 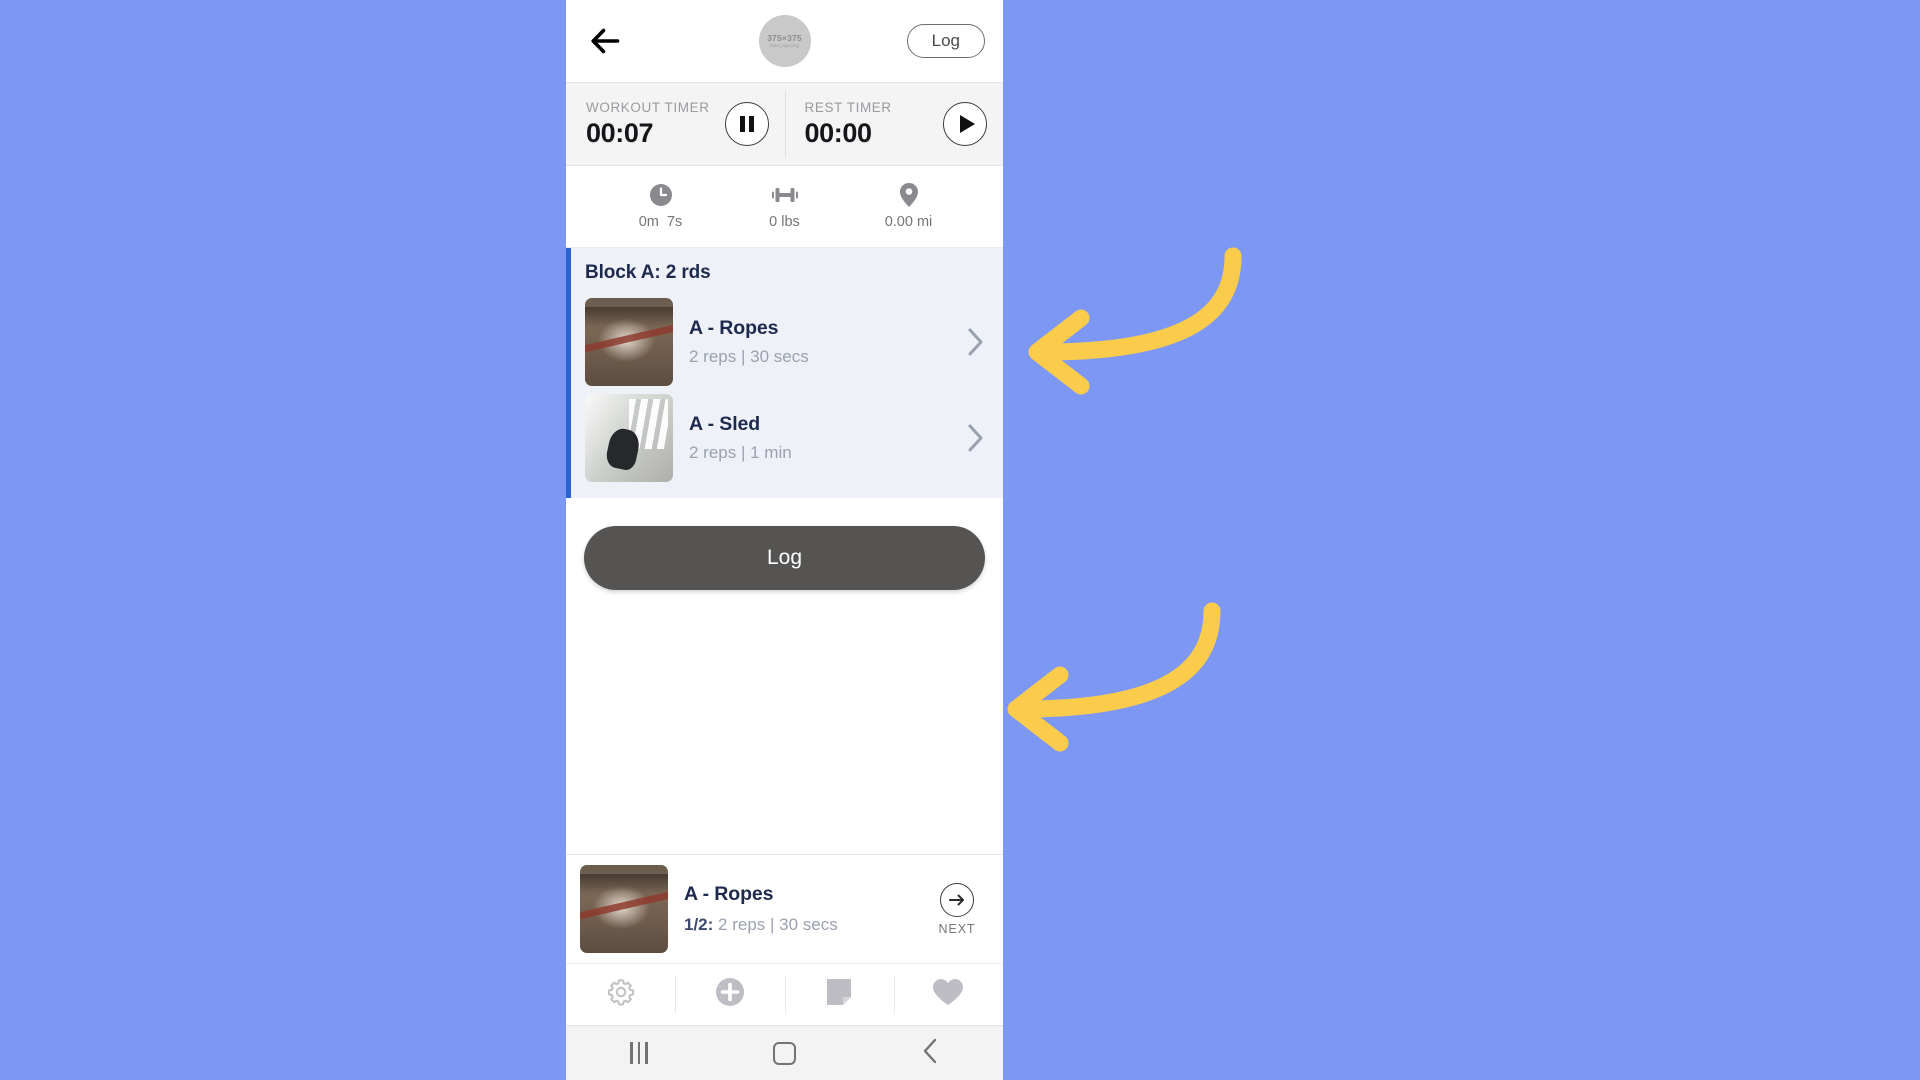 What do you see at coordinates (660, 222) in the screenshot?
I see `stat-duration-value: 0m 7s` at bounding box center [660, 222].